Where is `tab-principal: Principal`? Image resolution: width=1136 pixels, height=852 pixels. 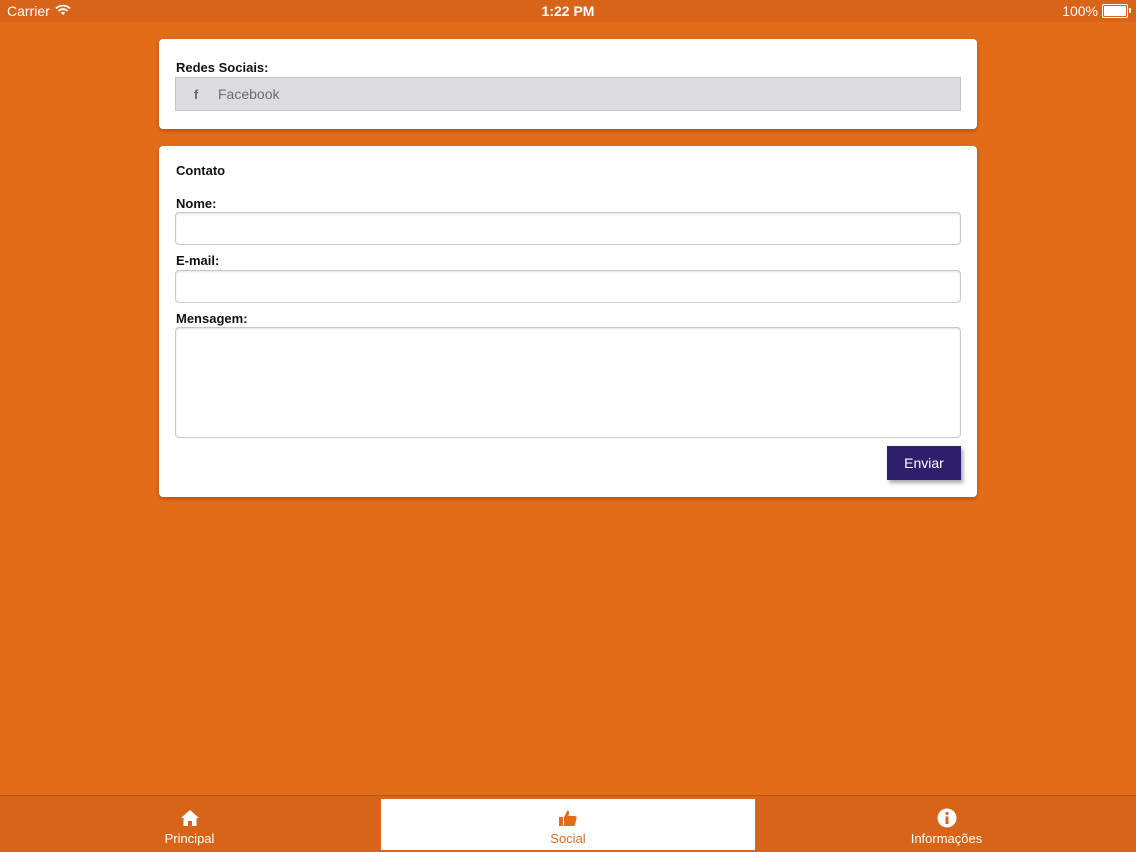 tab-principal: Principal is located at coordinates (189, 824).